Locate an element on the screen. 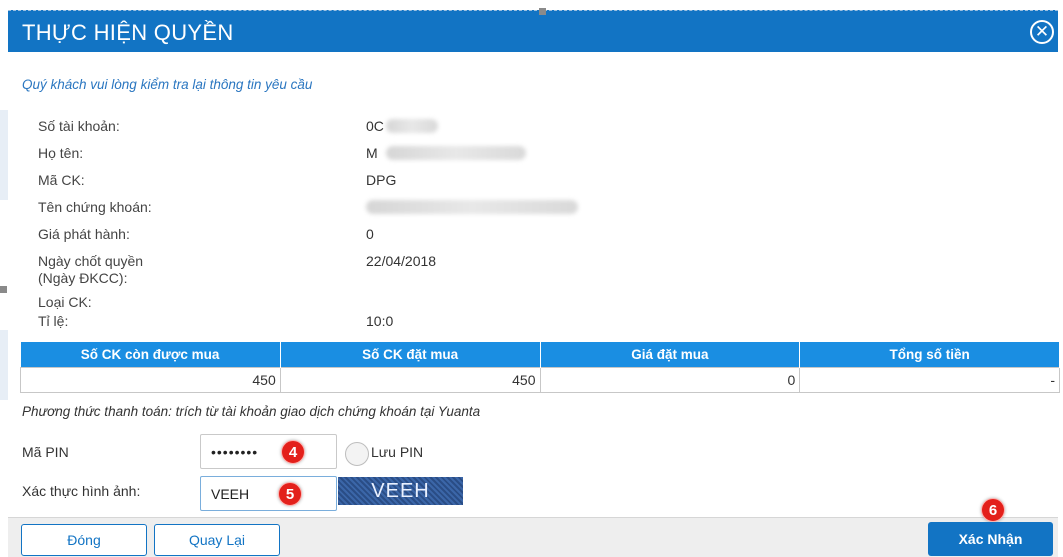 Image resolution: width=1063 pixels, height=557 pixels. account-number-label: Số tài khoản: is located at coordinates (79, 126).